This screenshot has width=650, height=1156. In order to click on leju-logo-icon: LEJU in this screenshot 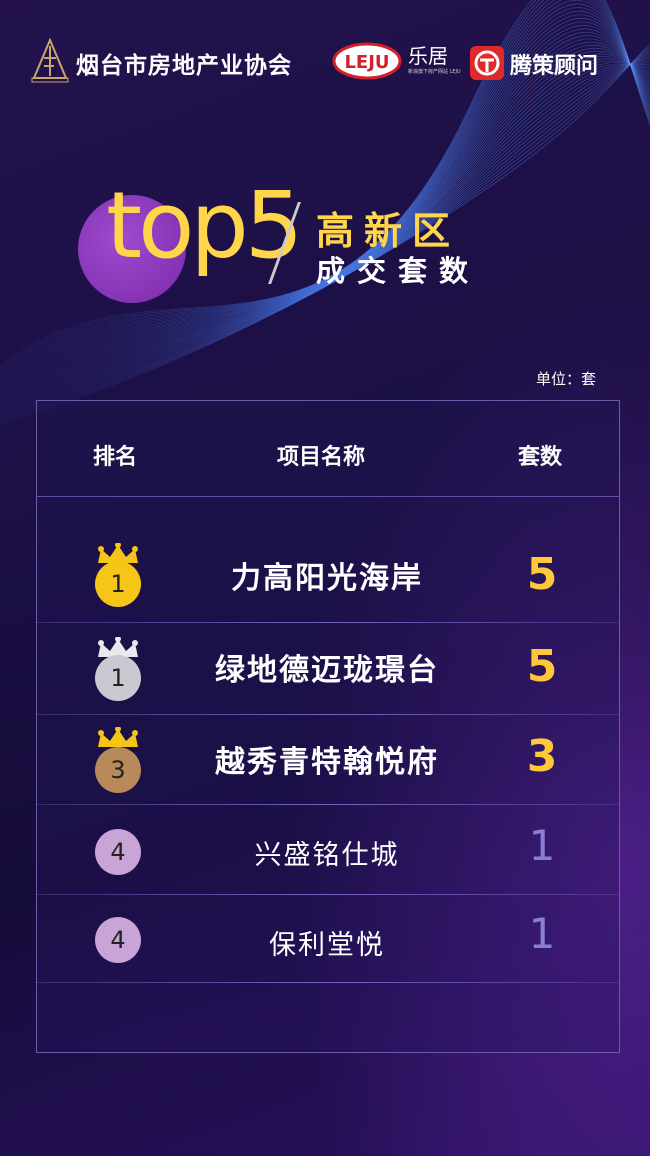, I will do `click(367, 61)`.